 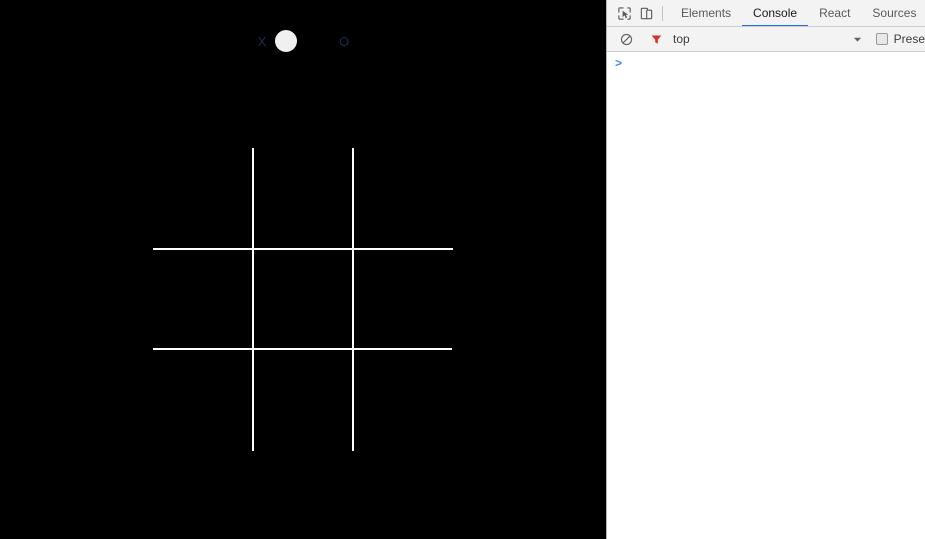 I want to click on console-toolbar: top Prese, so click(x=766, y=39).